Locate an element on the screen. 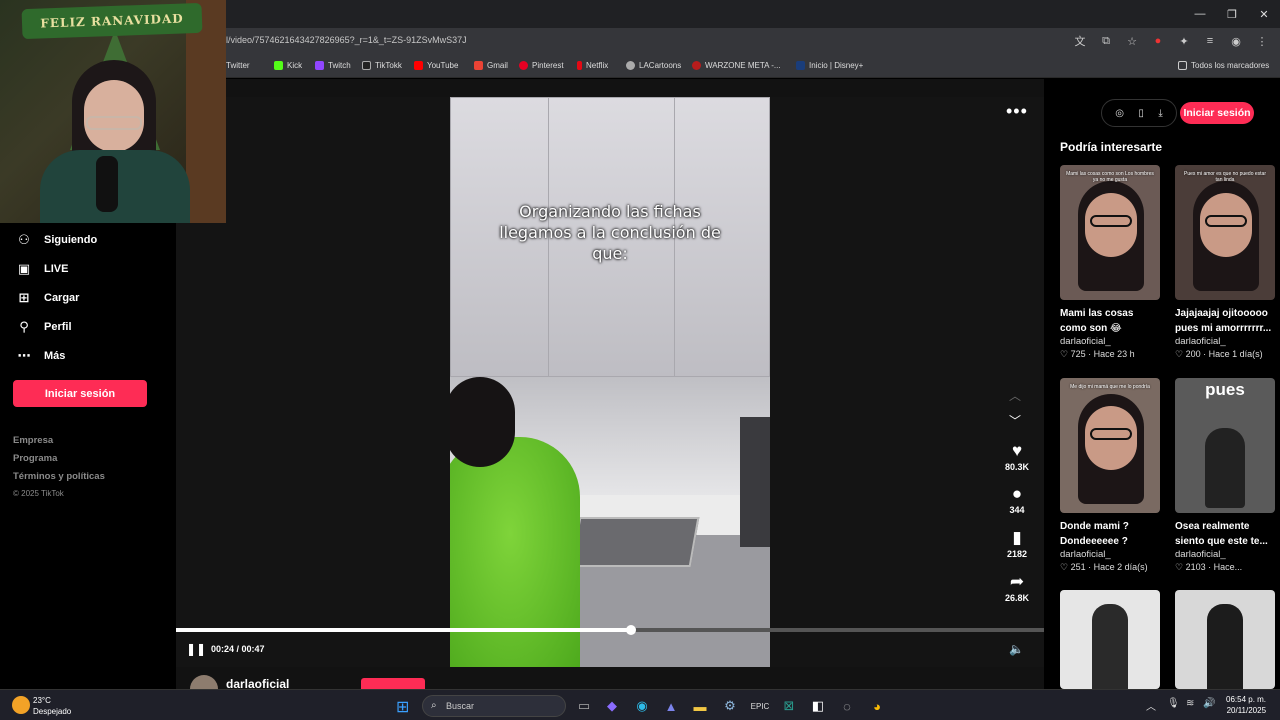 This screenshot has width=1280, height=720. sidebar-item-profile: ⚲ Perfil is located at coordinates (43, 327).